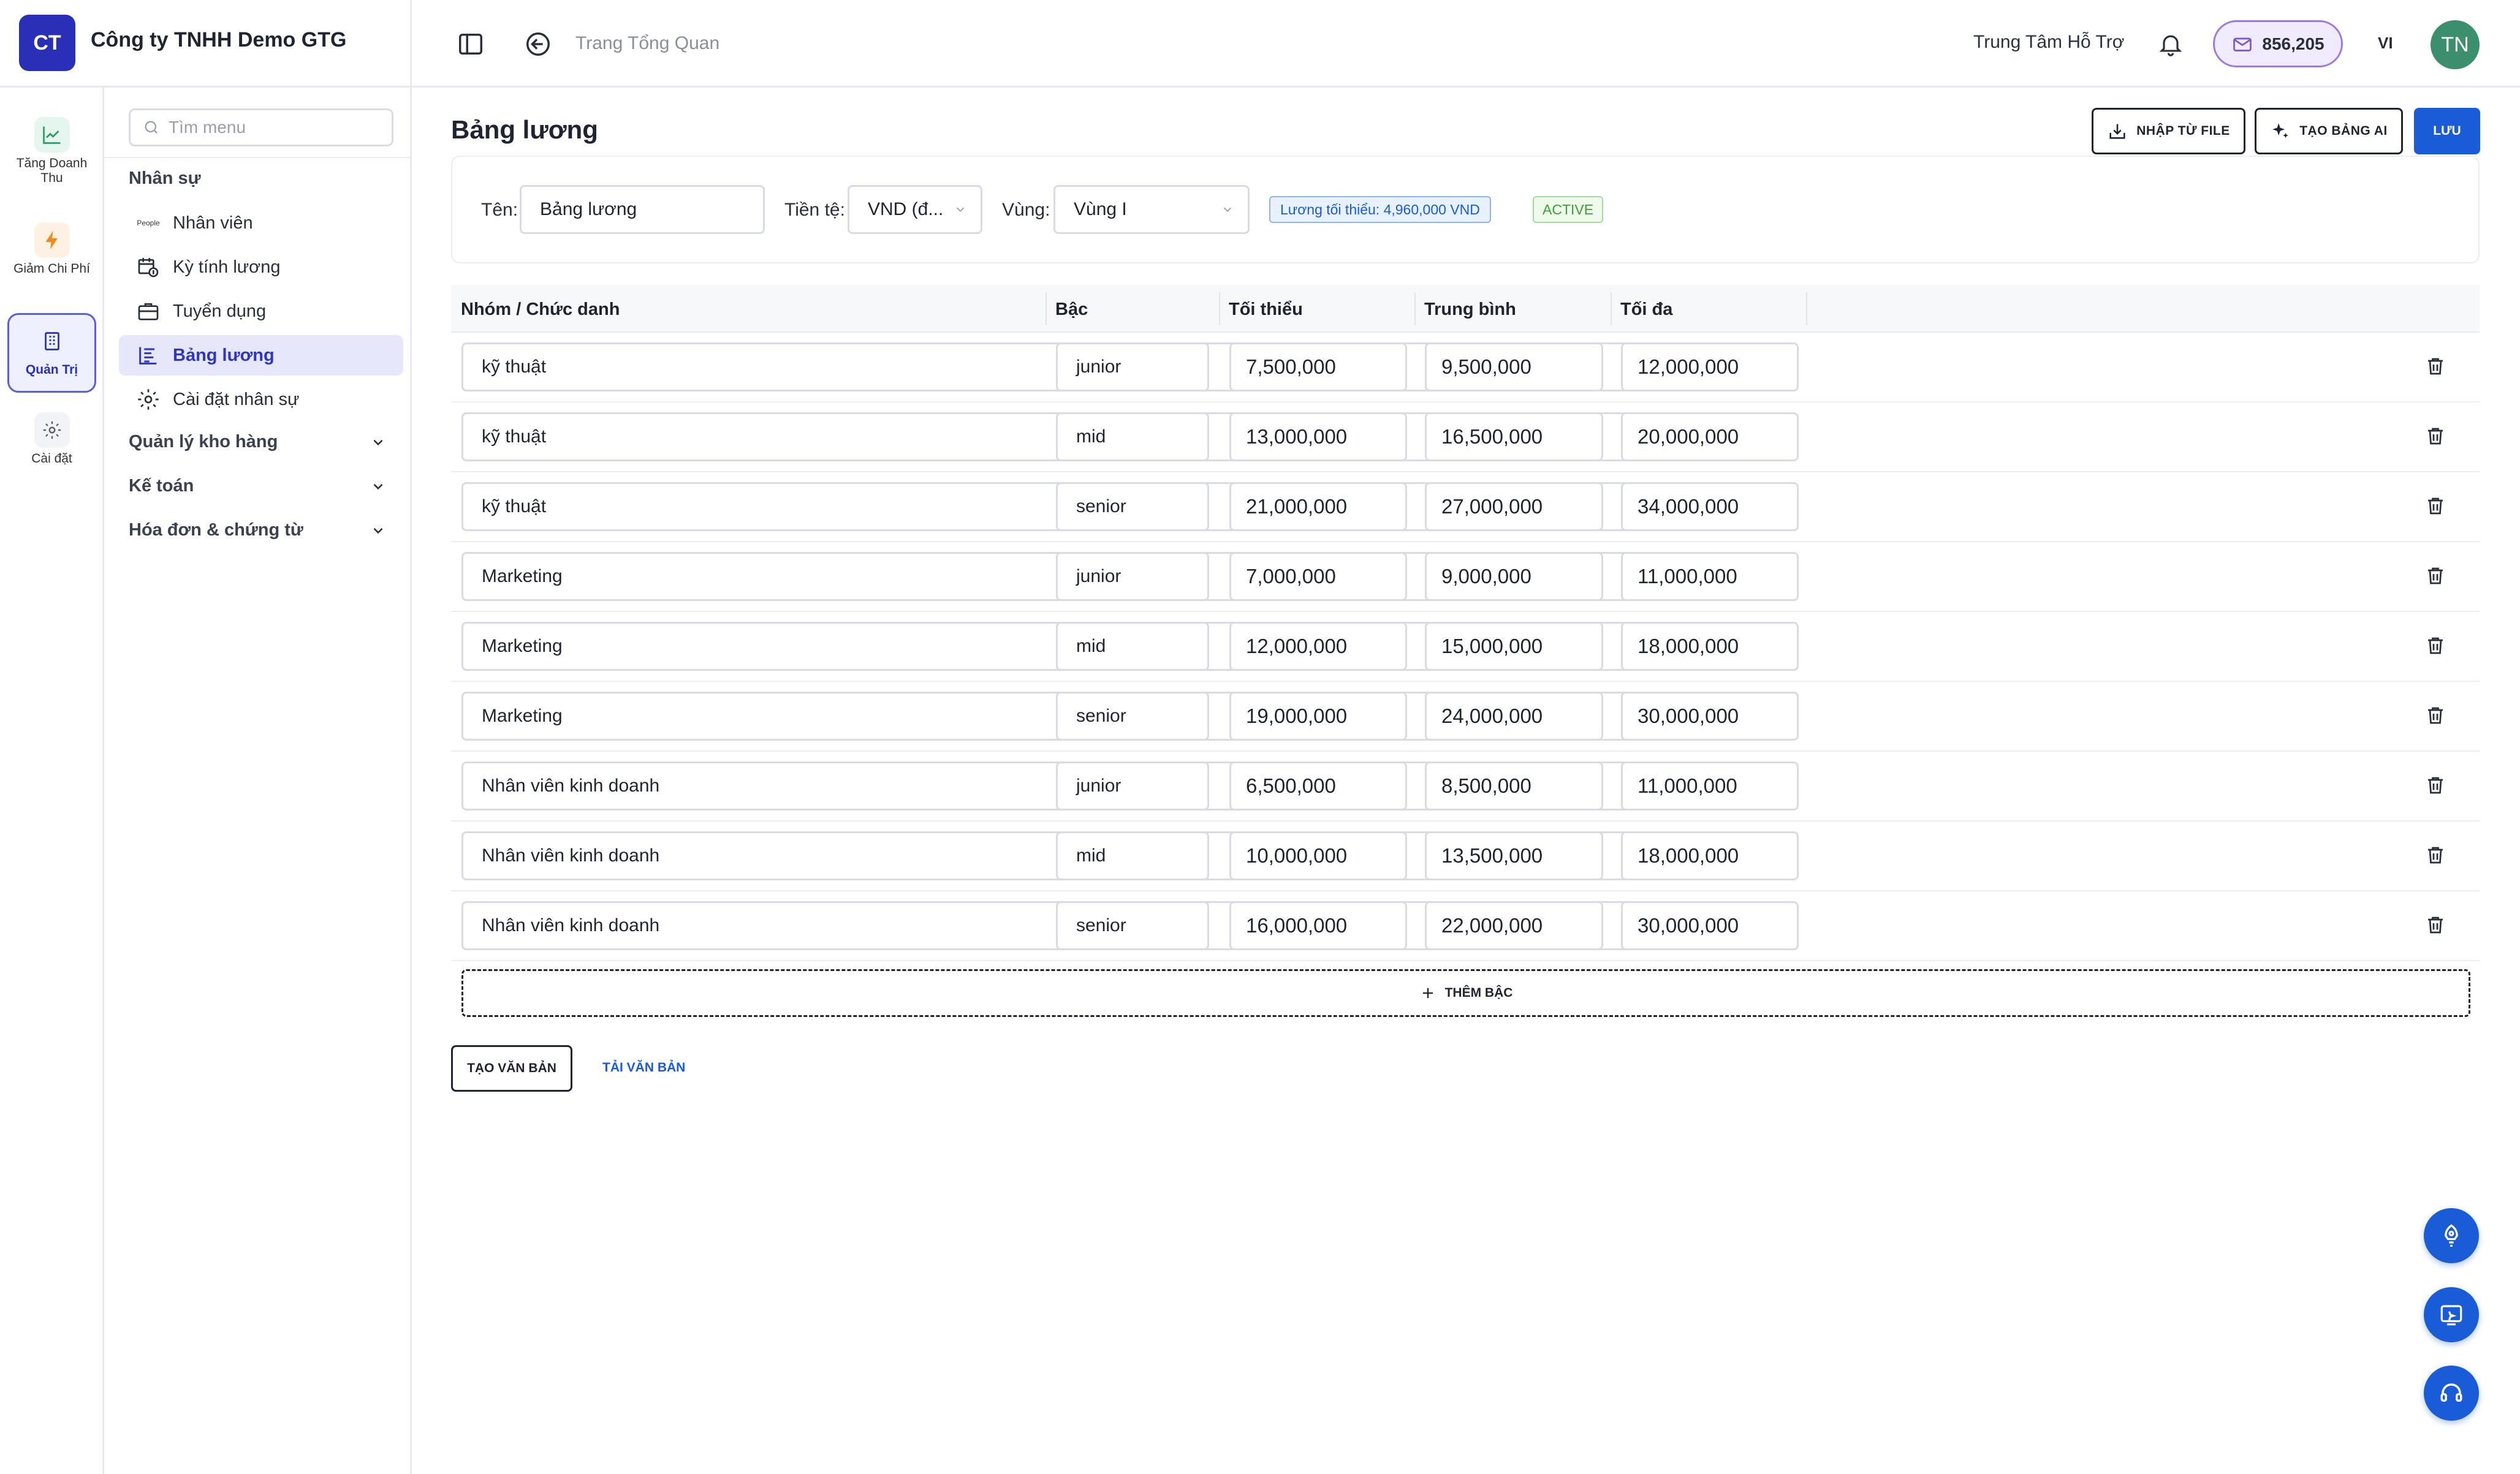  What do you see at coordinates (2048, 42) in the screenshot?
I see `support-center-link: Trung Tâm Hỗ Trợ` at bounding box center [2048, 42].